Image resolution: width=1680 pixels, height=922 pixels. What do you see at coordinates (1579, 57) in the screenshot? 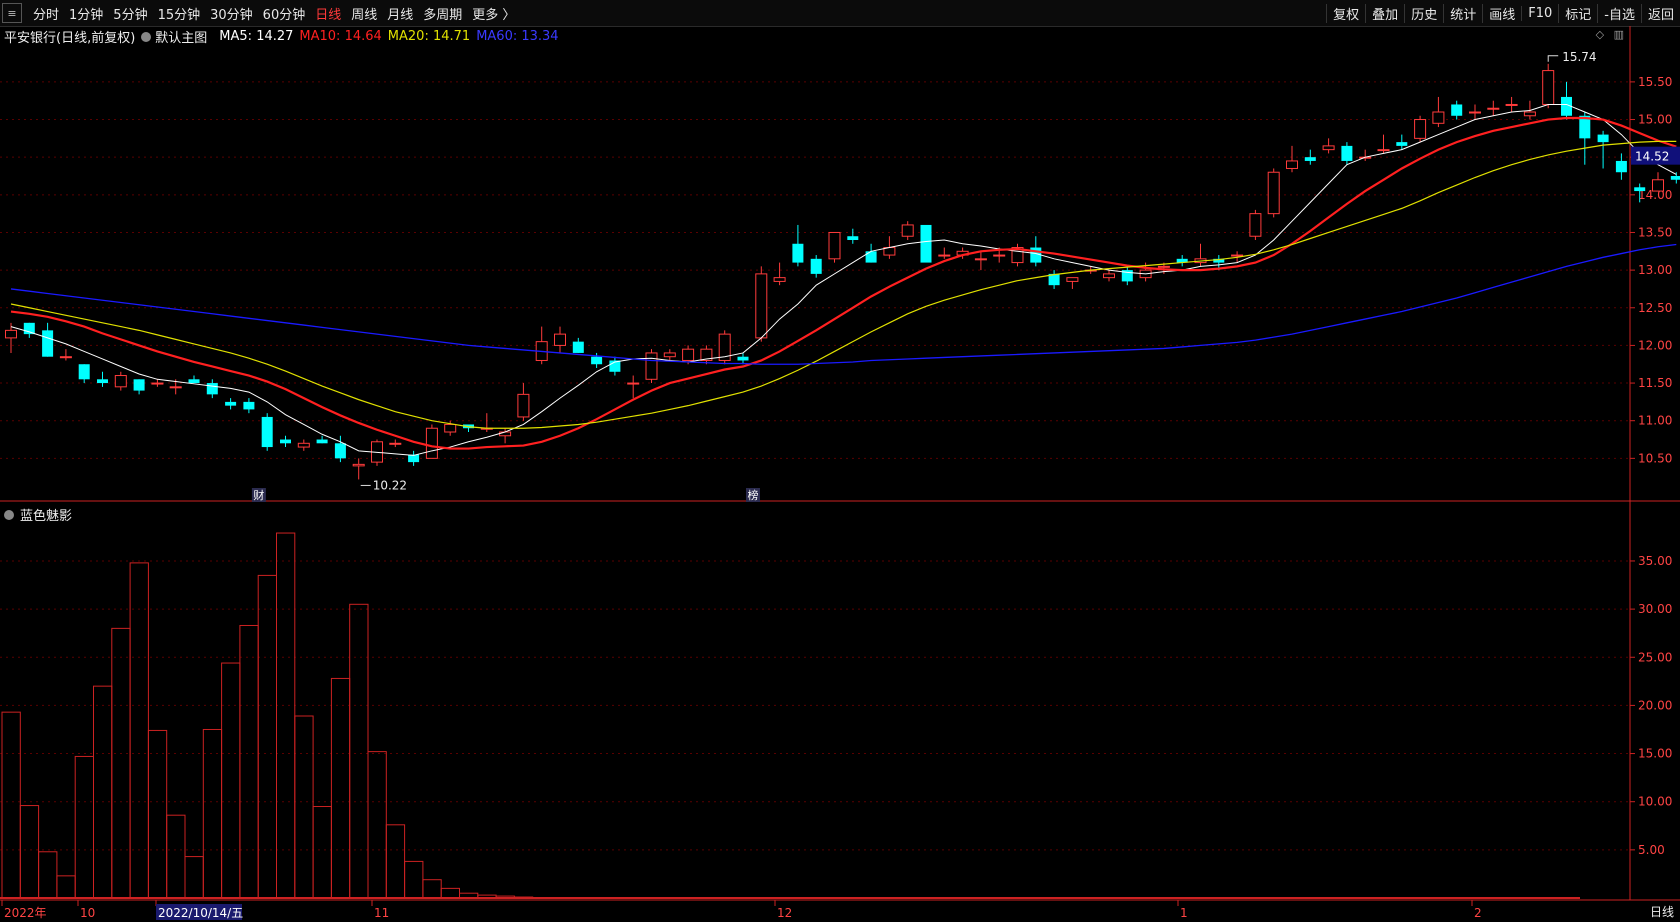
I see `high-price-label: 15.74` at bounding box center [1579, 57].